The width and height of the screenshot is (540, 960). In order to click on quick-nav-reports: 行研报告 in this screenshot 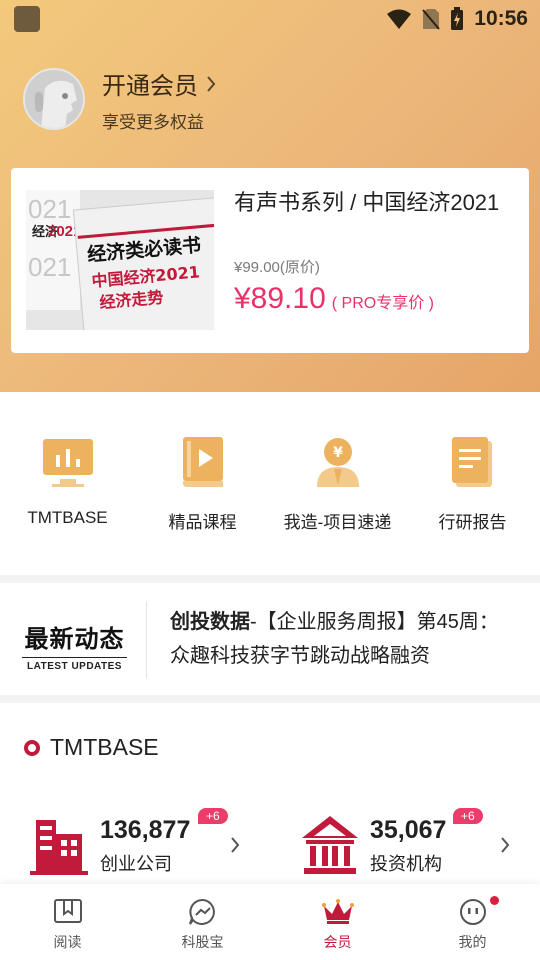, I will do `click(472, 487)`.